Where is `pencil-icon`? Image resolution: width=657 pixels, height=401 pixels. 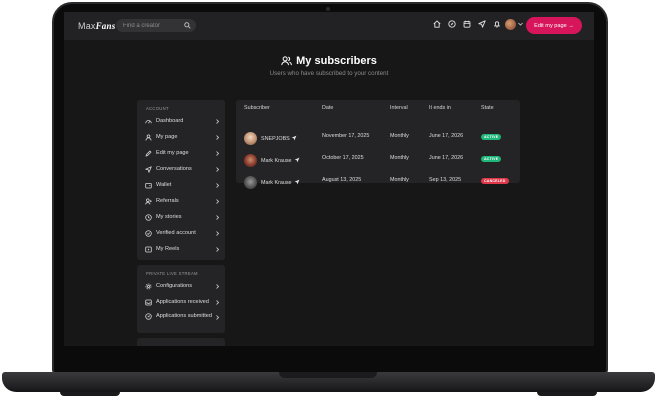
pencil-icon is located at coordinates (148, 153).